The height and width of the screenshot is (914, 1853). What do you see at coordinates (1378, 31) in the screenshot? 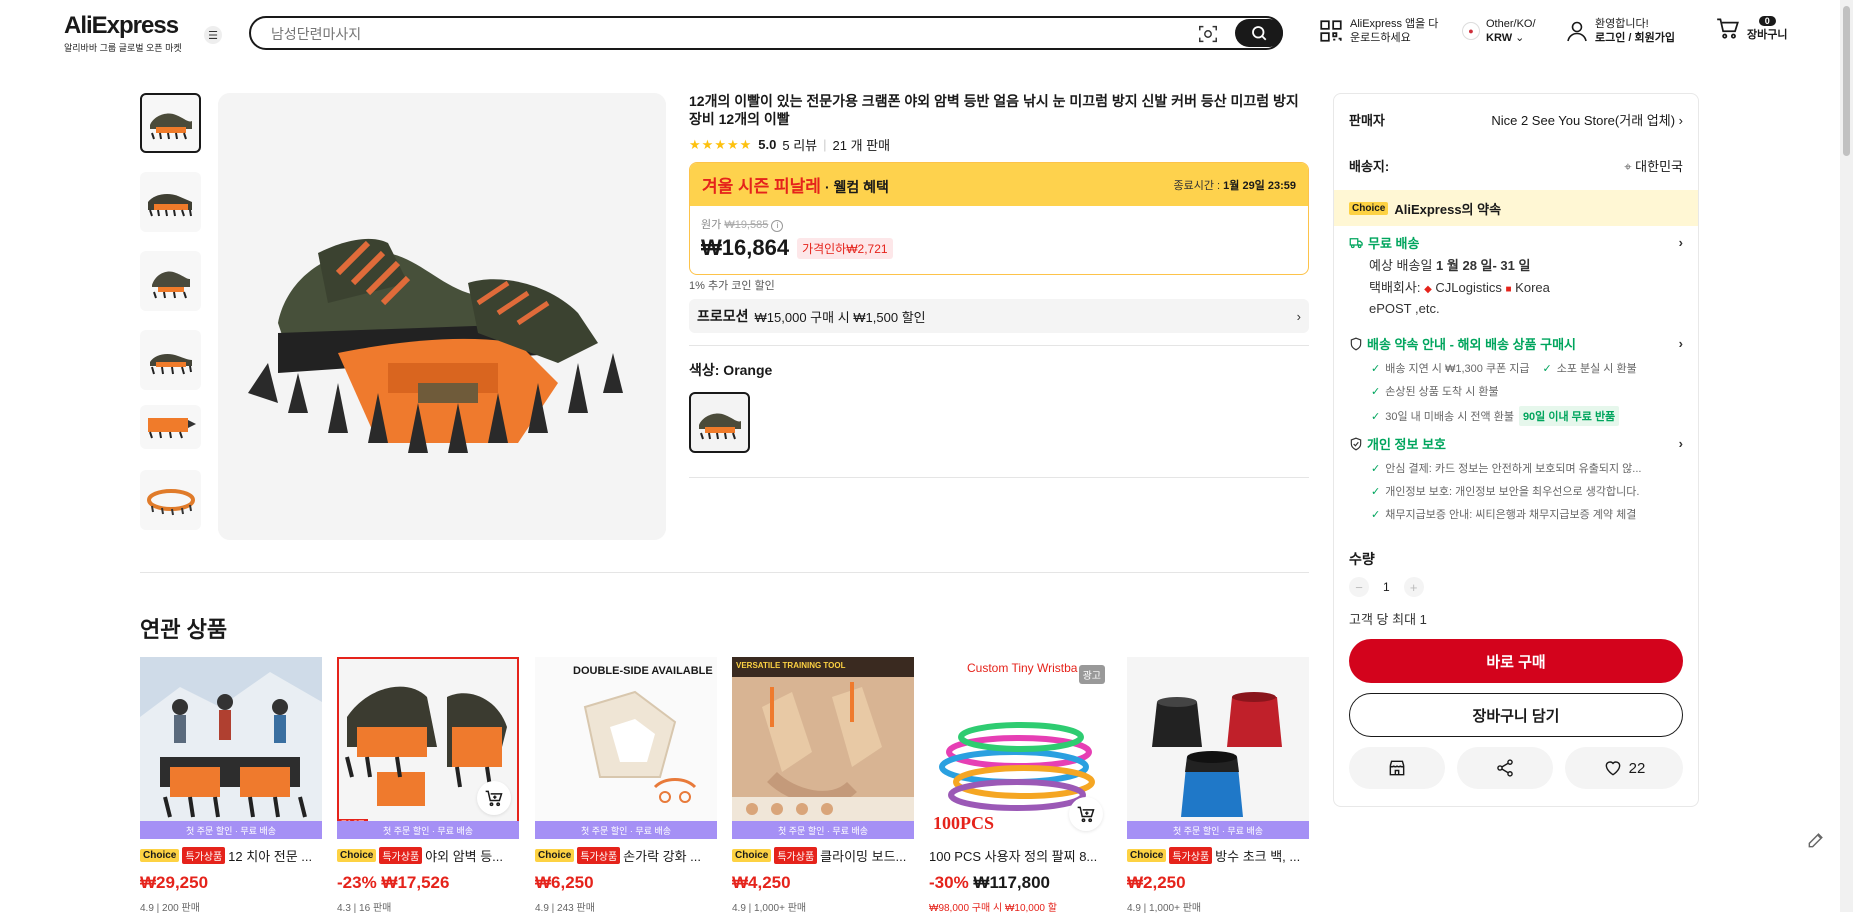
I see `app-download: AliExpress 앱을 다운로드하세요` at bounding box center [1378, 31].